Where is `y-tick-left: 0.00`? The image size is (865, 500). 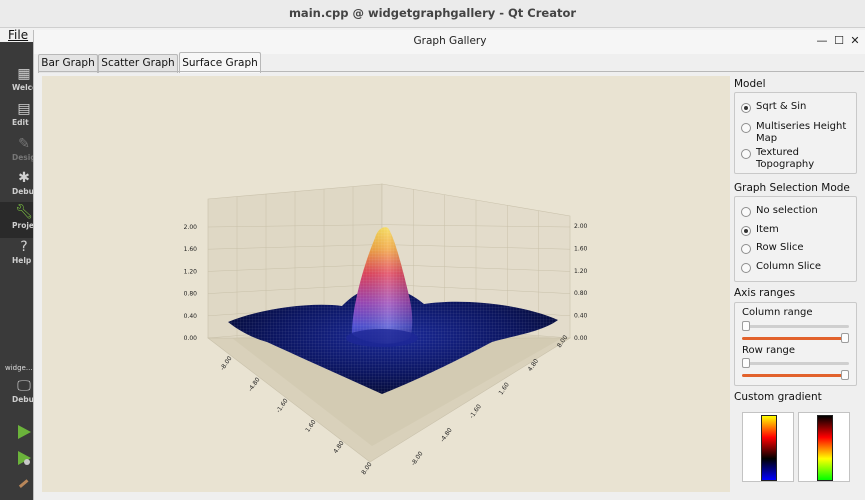
y-tick-left: 0.00 is located at coordinates (191, 338).